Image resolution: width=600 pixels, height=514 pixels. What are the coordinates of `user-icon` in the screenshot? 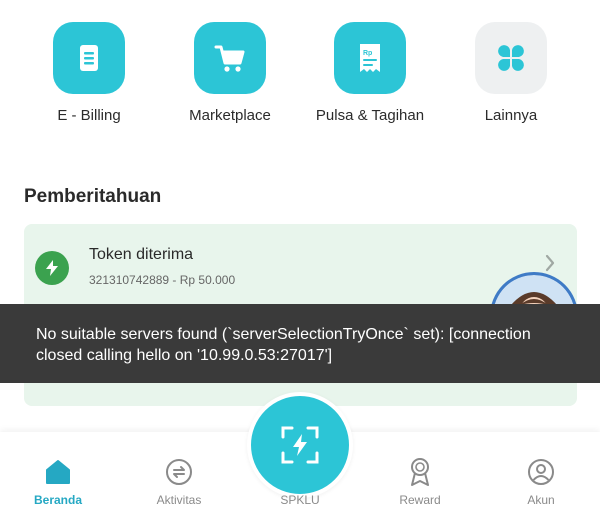 It's located at (541, 472).